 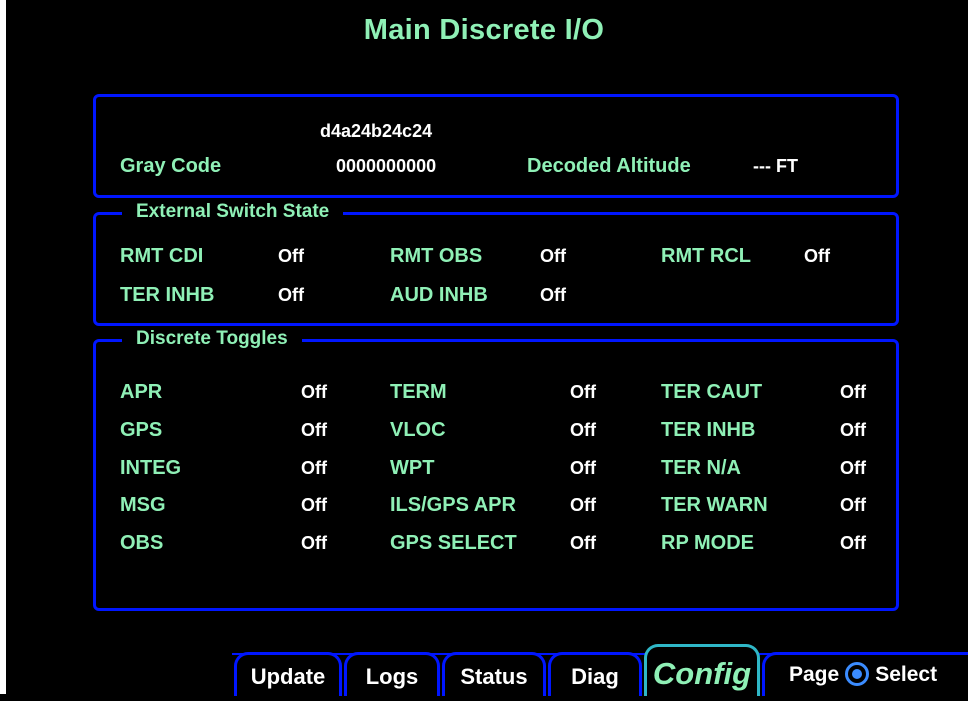 What do you see at coordinates (233, 212) in the screenshot?
I see `external-switch-title: External Switch State` at bounding box center [233, 212].